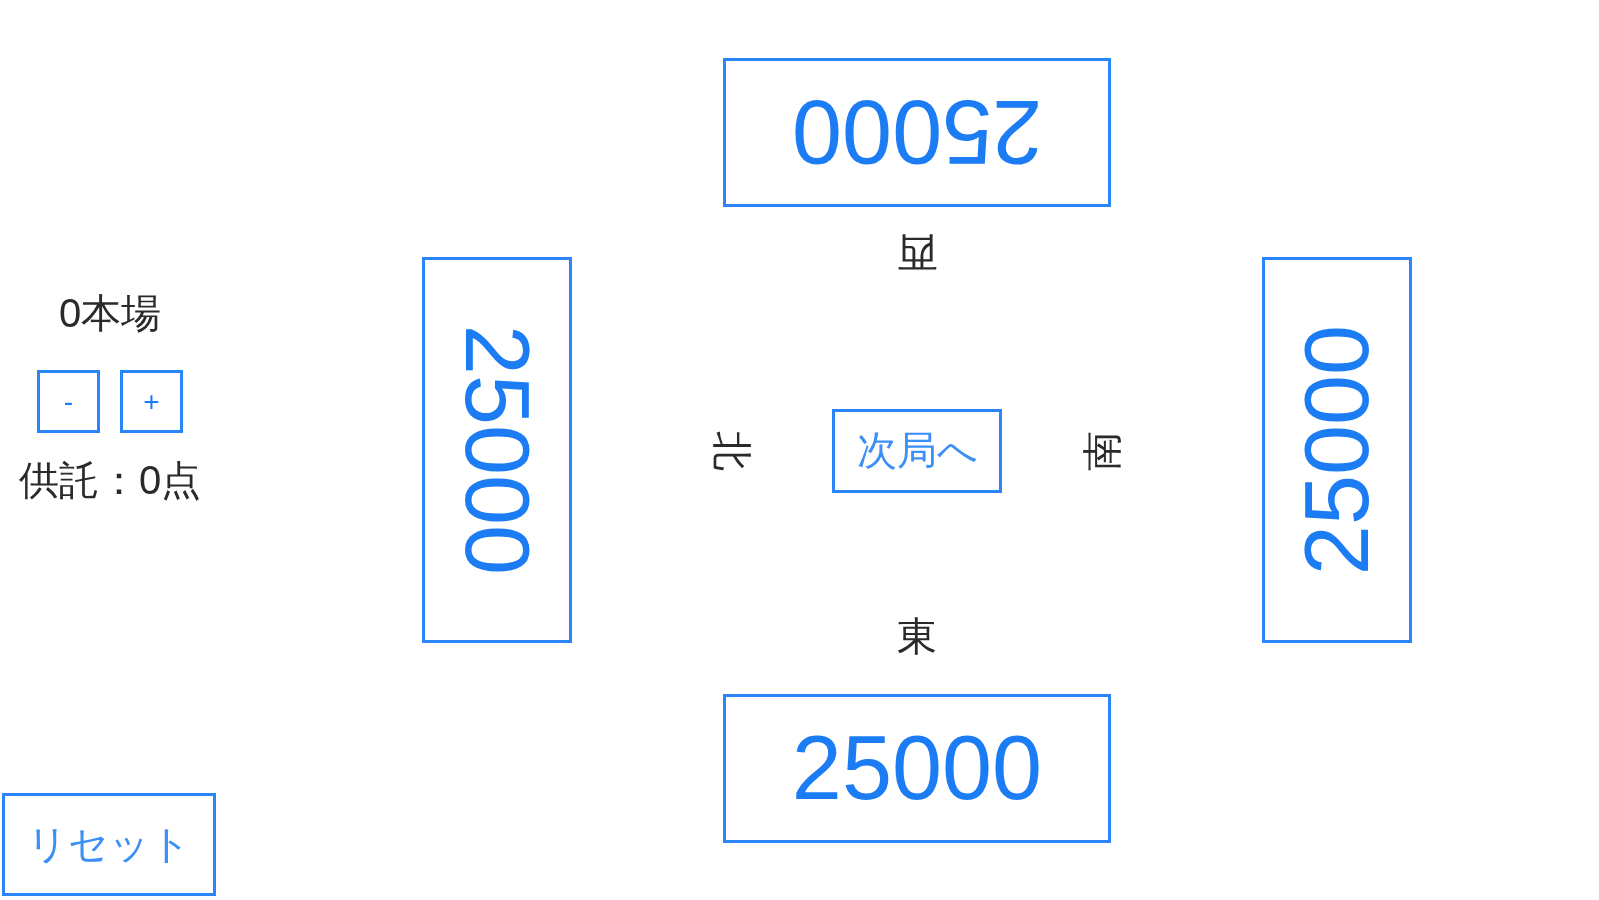 Image resolution: width=1599 pixels, height=900 pixels. What do you see at coordinates (110, 313) in the screenshot?
I see `honba-count-label: 0本場` at bounding box center [110, 313].